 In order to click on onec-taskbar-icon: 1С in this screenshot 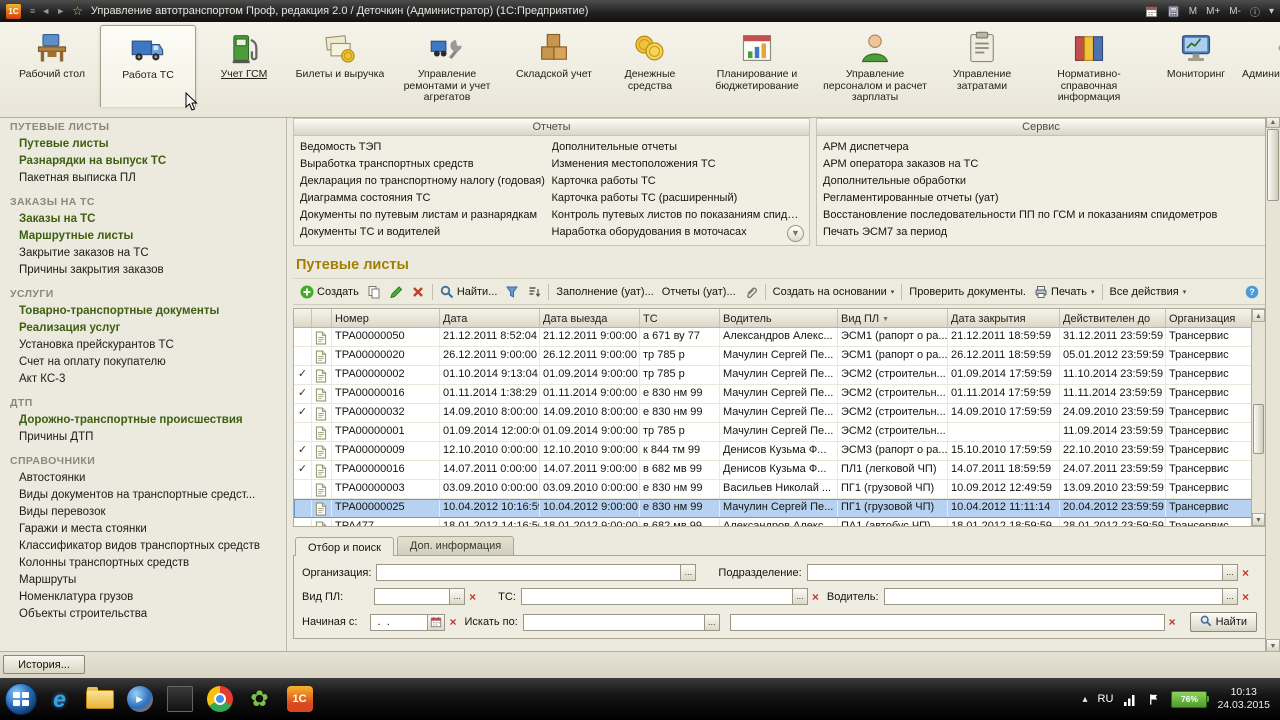, I will do `click(299, 699)`.